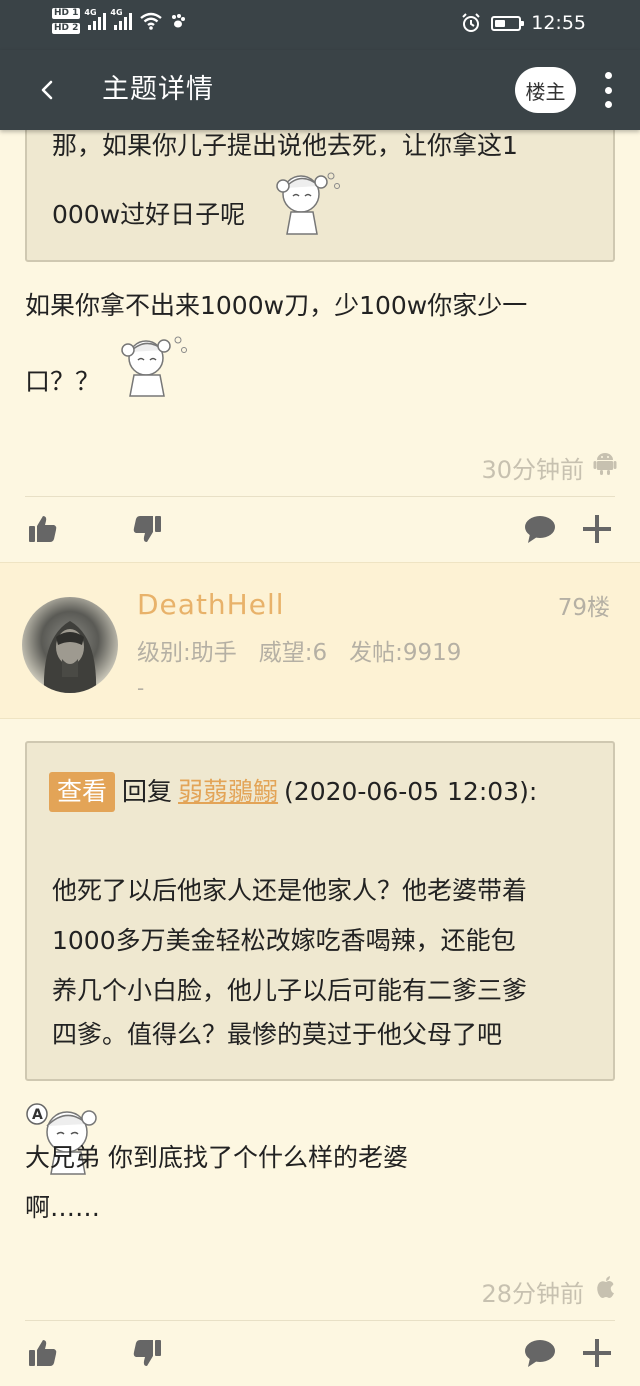  Describe the element at coordinates (558, 23) in the screenshot. I see `clock: 12:55` at that location.